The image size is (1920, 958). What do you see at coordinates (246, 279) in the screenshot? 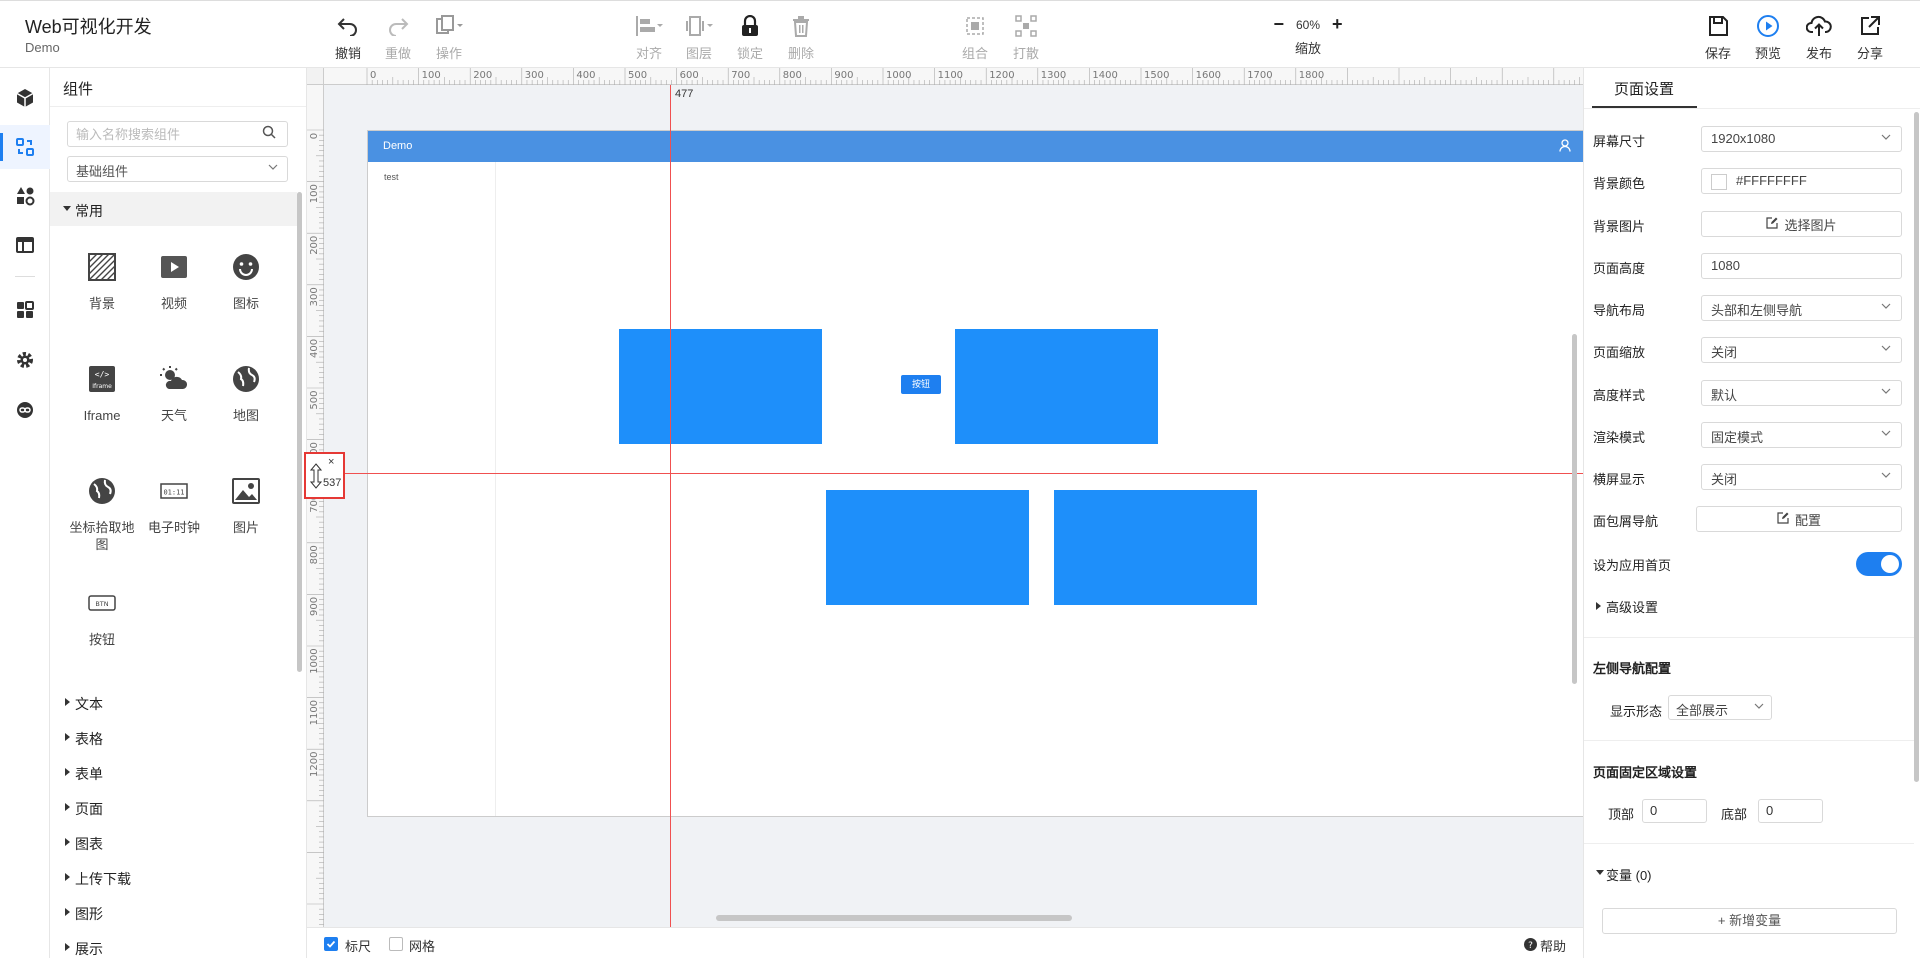
I see `component-icon: 图标` at bounding box center [246, 279].